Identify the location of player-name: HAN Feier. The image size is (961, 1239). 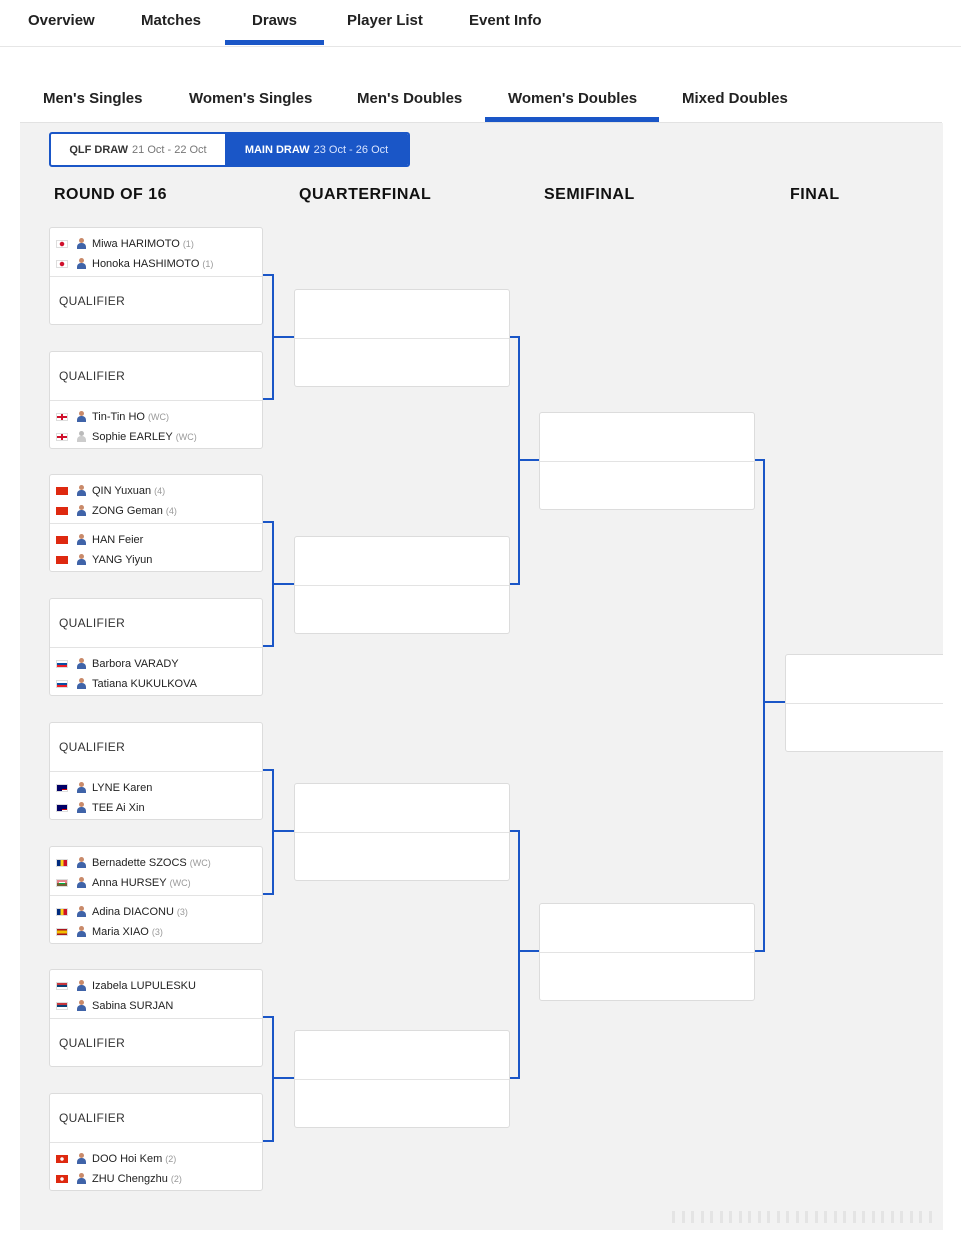
(117, 540).